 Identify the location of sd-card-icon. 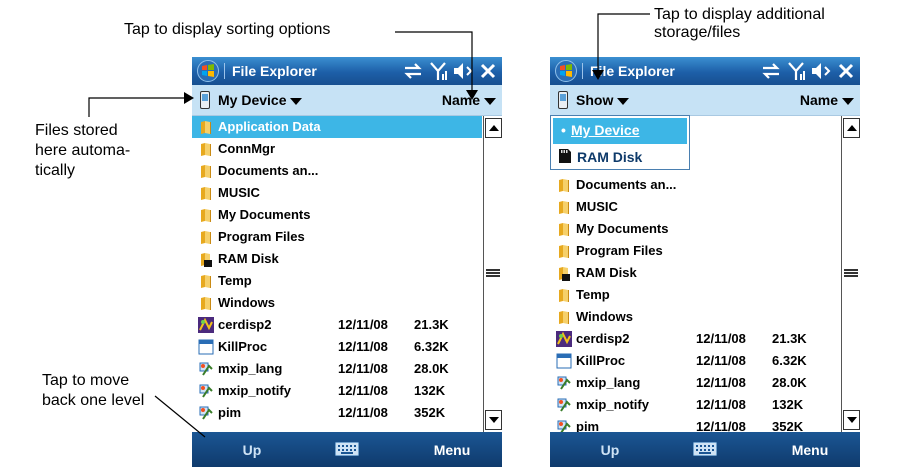
(565, 156).